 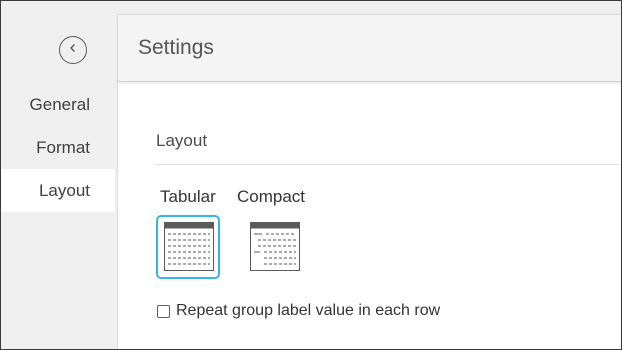 I want to click on repeat-group-label-text: Repeat group label value in each row, so click(x=308, y=310).